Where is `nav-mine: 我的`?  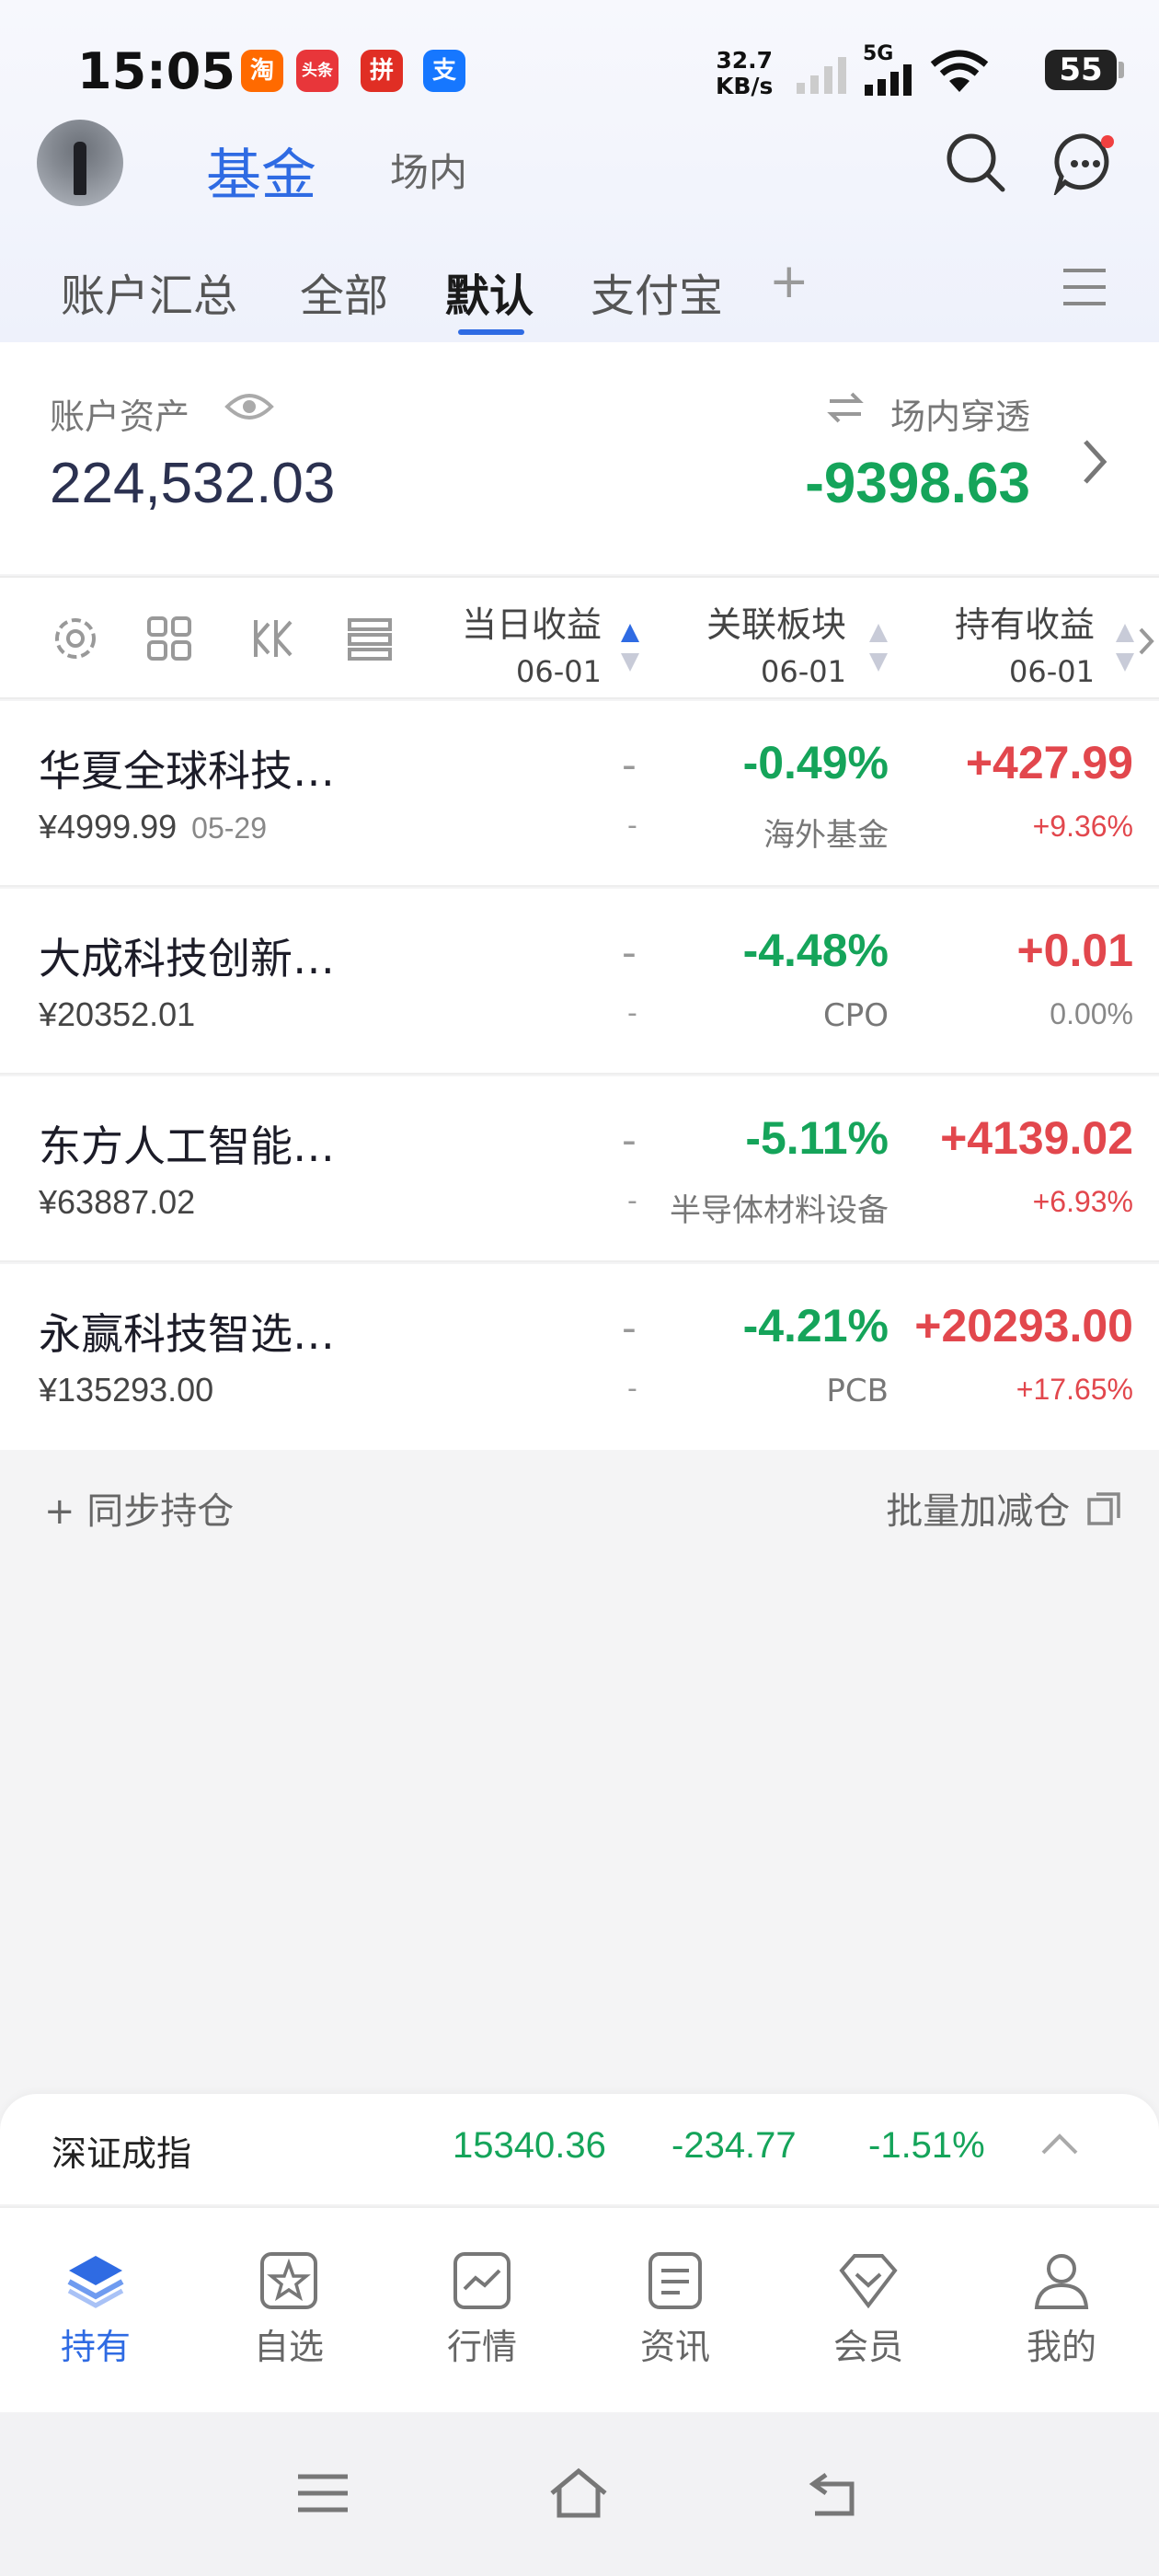 nav-mine: 我的 is located at coordinates (1061, 2309).